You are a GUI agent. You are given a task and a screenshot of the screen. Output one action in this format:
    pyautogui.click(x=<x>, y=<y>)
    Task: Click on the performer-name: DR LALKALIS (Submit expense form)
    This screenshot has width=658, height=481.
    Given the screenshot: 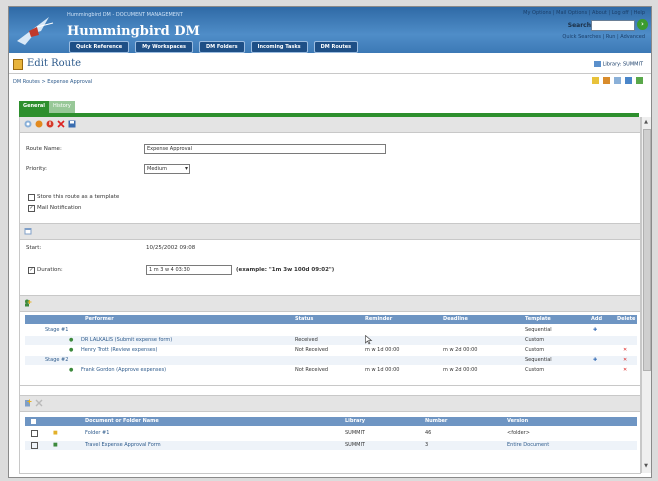 What is the action you would take?
    pyautogui.click(x=126, y=340)
    